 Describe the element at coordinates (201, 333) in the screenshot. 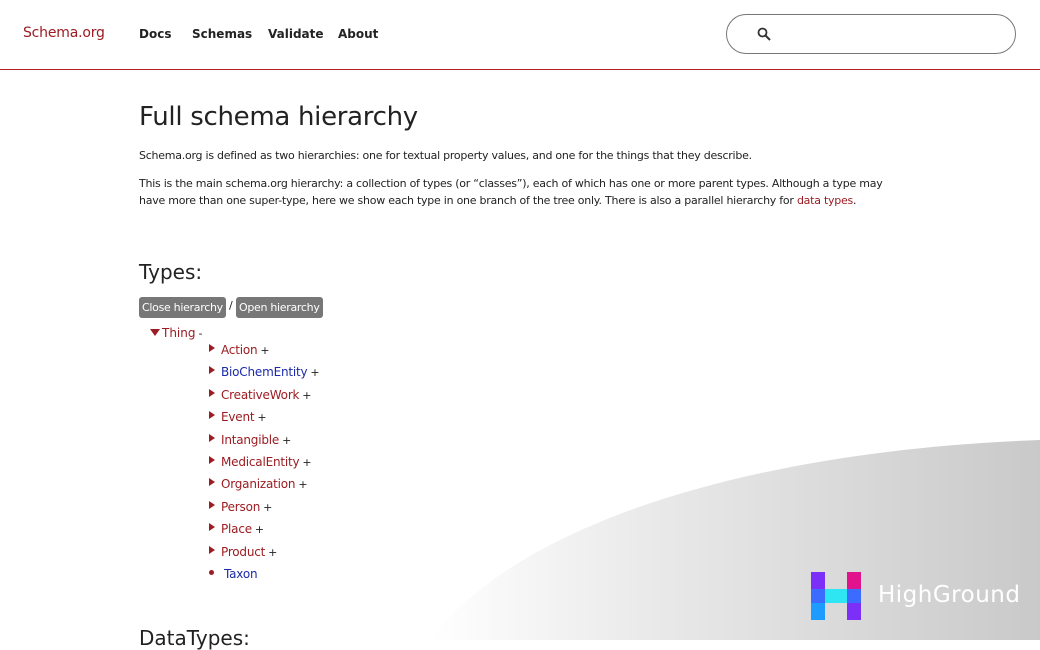

I see `collapse-sign: -` at that location.